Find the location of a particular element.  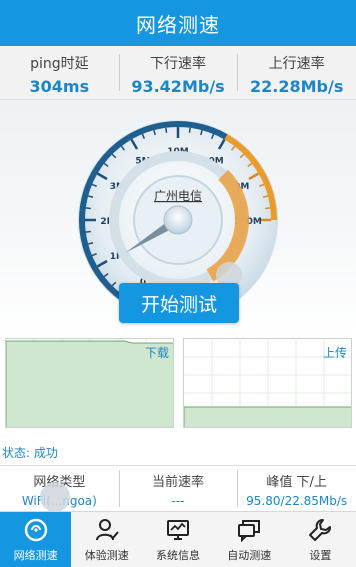

page-title: 网络测速 is located at coordinates (178, 24).